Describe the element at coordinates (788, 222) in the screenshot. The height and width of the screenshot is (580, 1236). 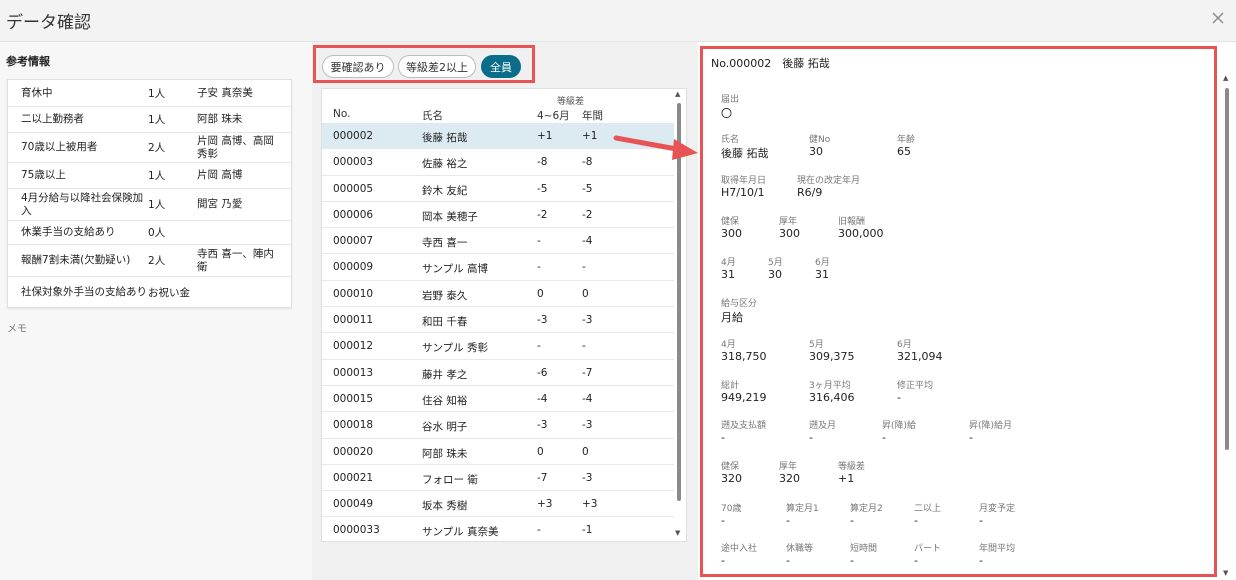
I see `kounen-label: 厚年` at that location.